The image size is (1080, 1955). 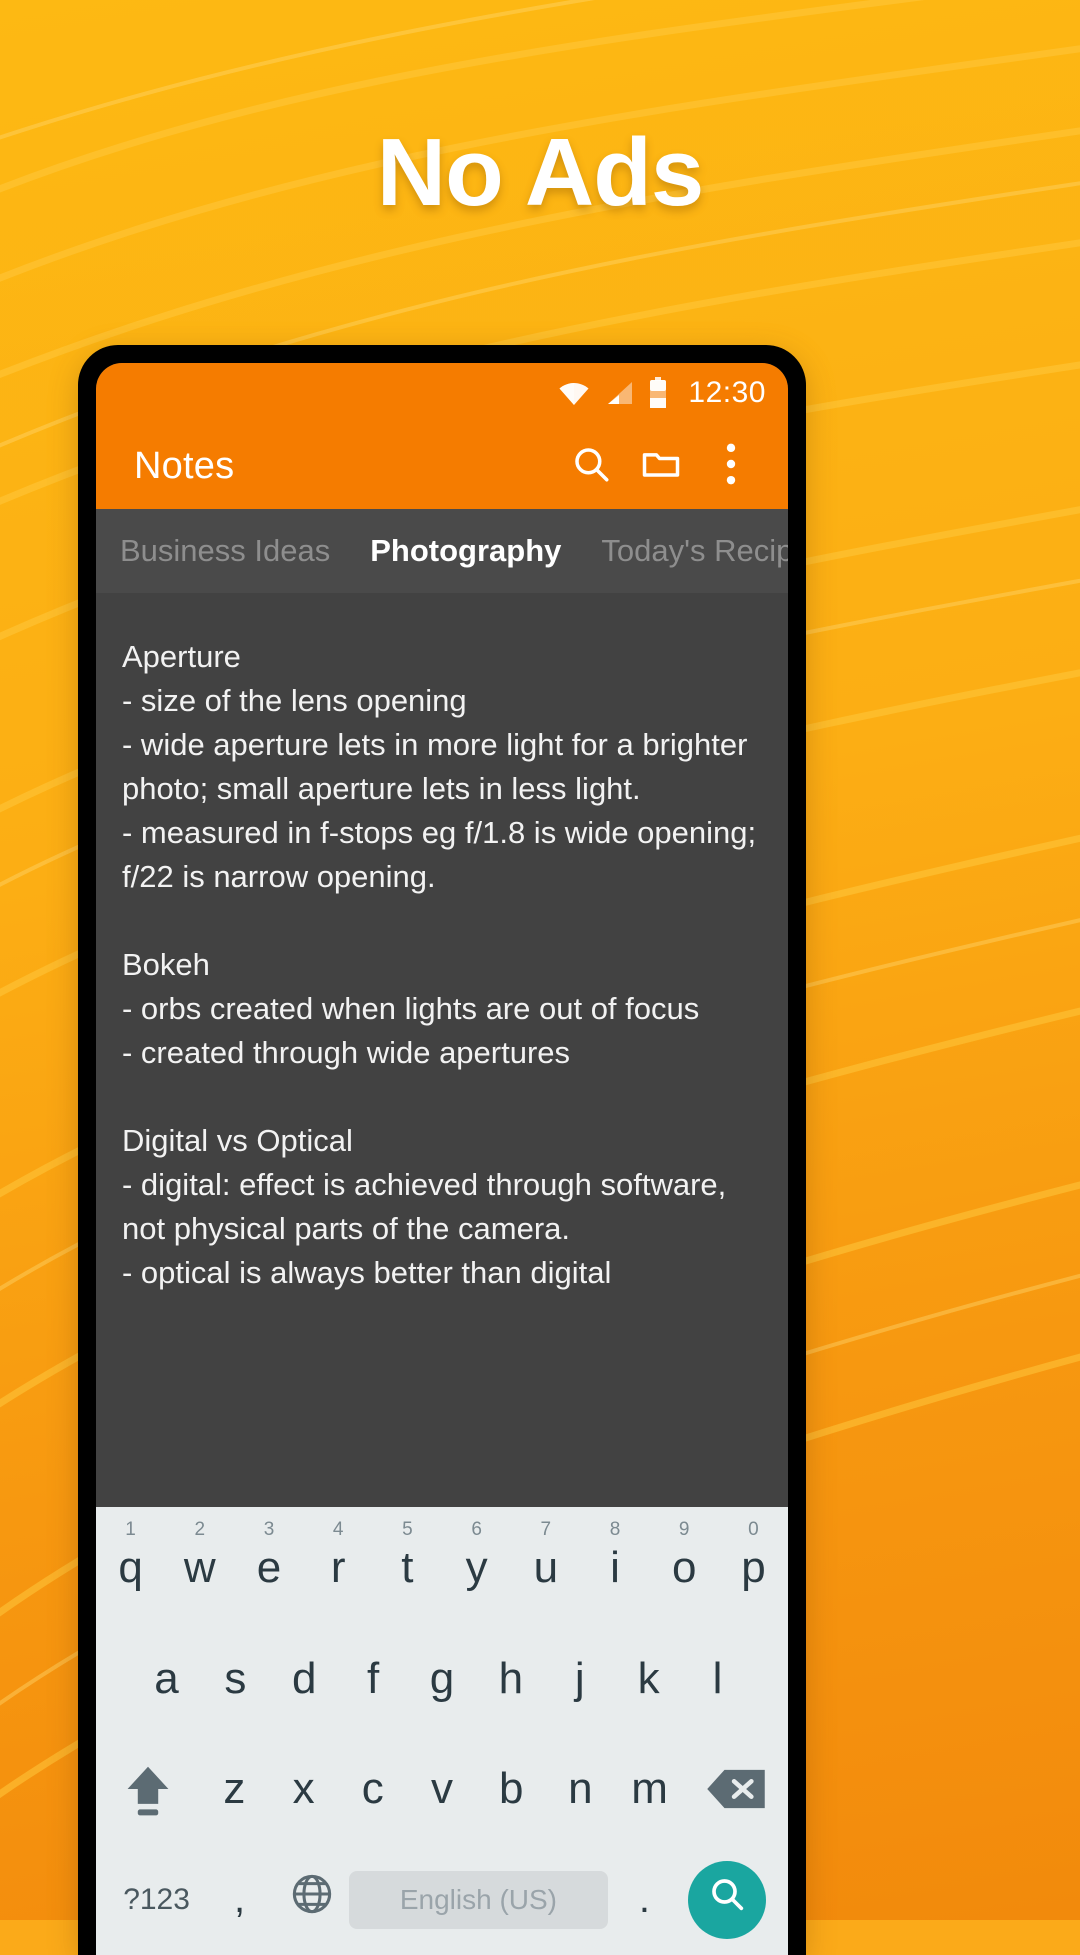 I want to click on key-s: s, so click(x=235, y=1679).